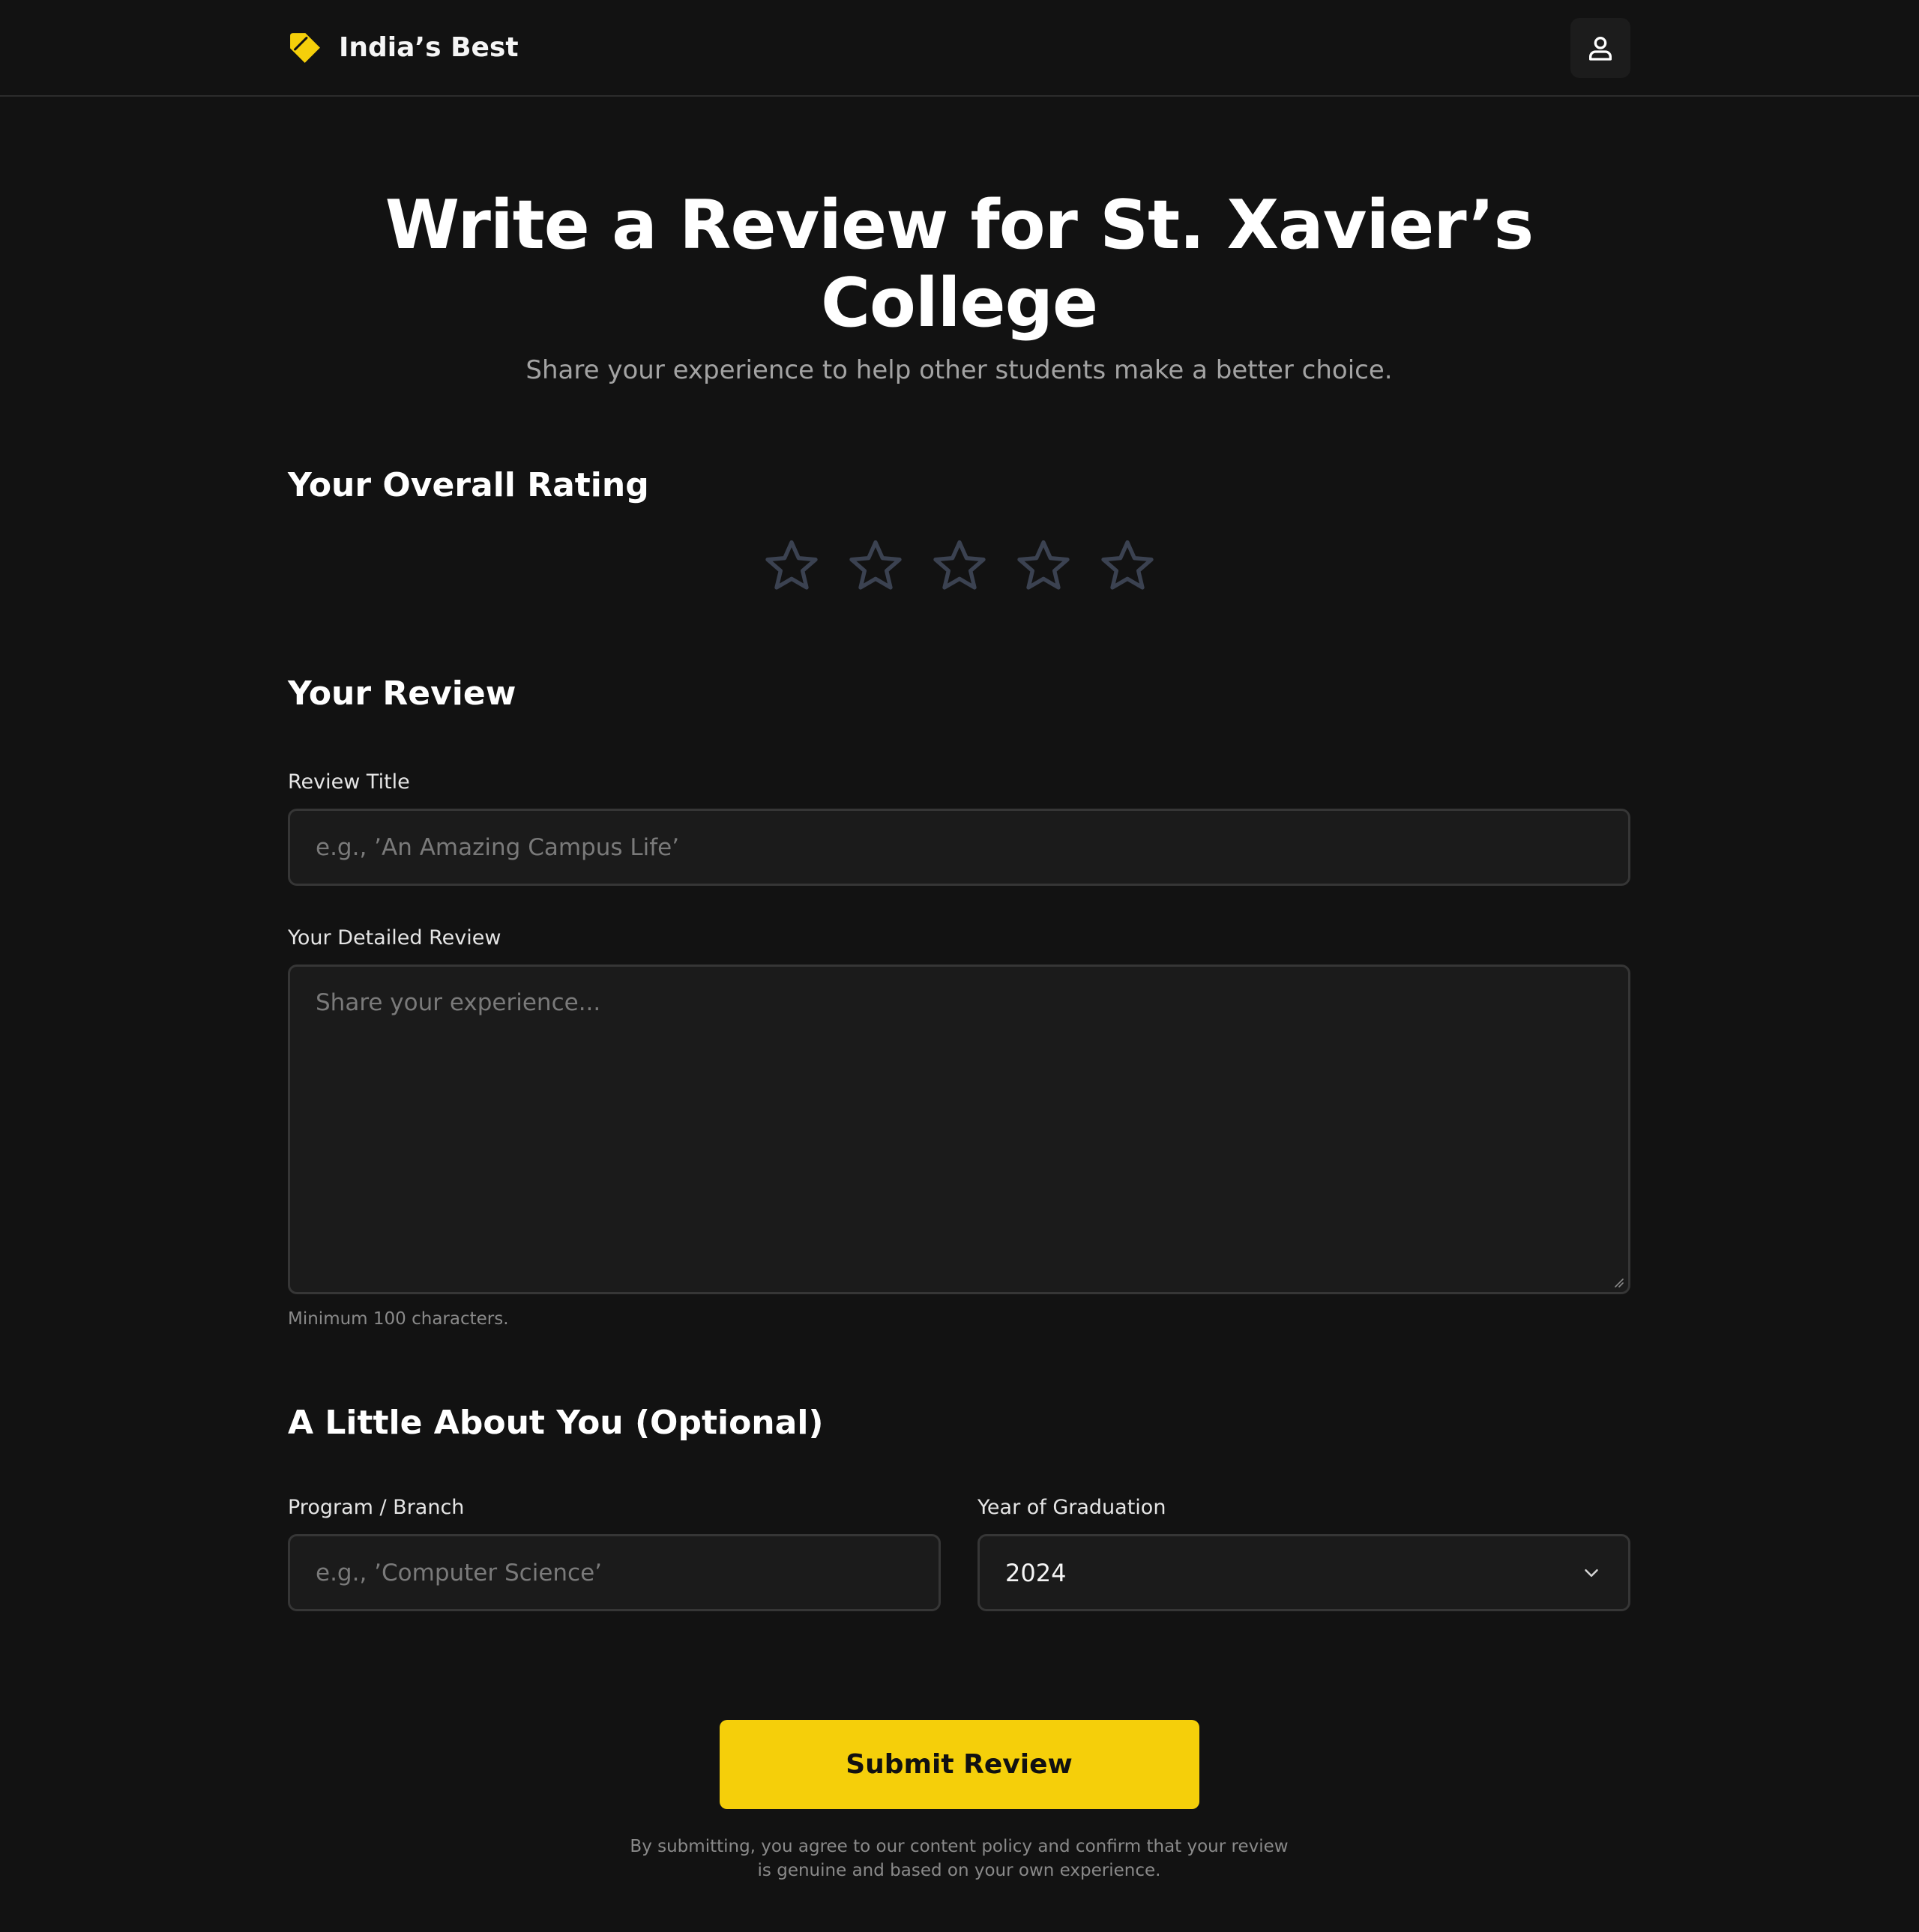 Image resolution: width=1919 pixels, height=1932 pixels. Describe the element at coordinates (959, 264) in the screenshot. I see `page-title: Write a Review for St. Xavier’s College` at that location.